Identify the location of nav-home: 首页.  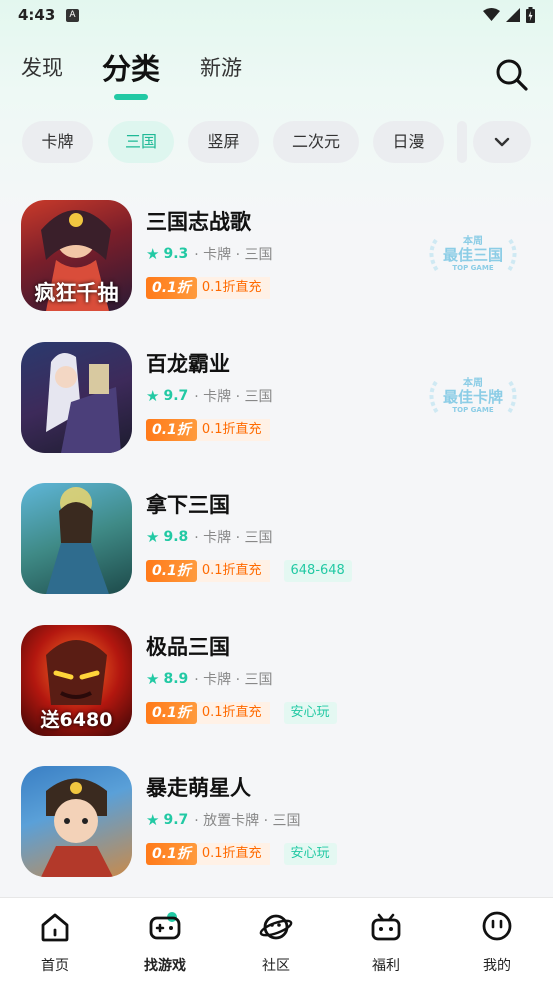
(55, 941).